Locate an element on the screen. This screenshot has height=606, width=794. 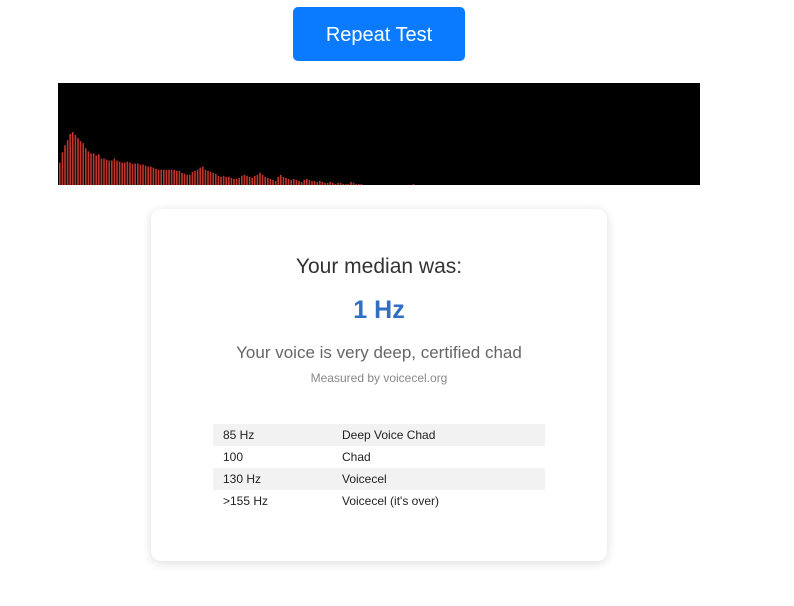
median-label: Your median was: is located at coordinates (379, 266).